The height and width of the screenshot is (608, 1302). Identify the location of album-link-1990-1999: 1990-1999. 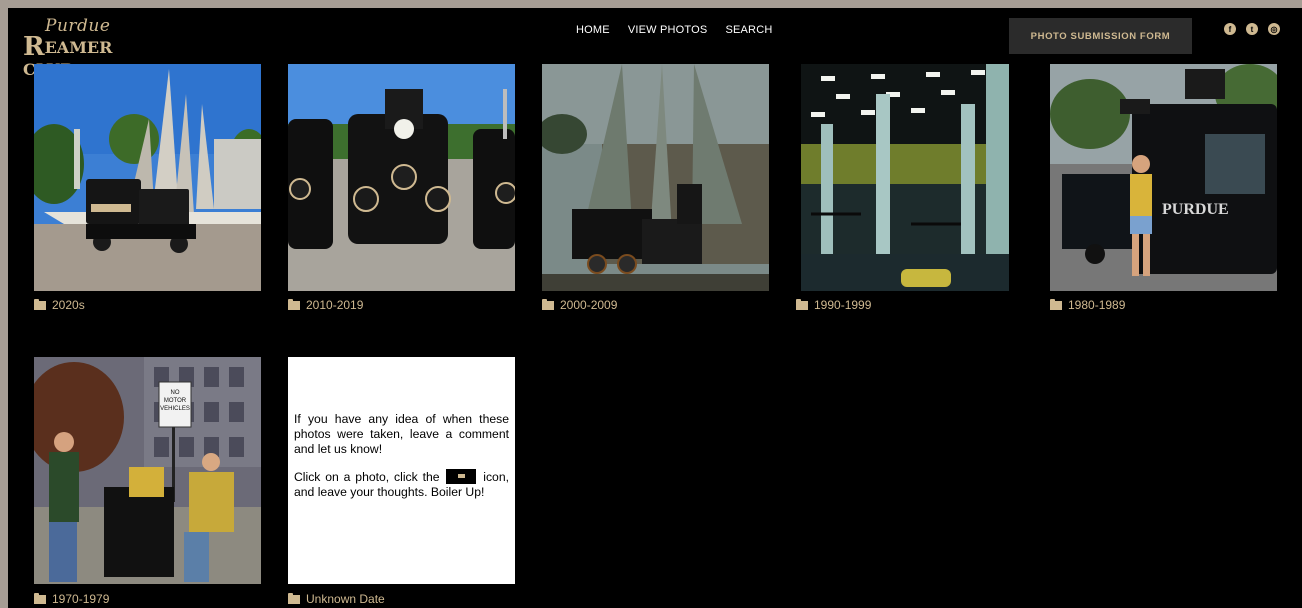
(833, 305).